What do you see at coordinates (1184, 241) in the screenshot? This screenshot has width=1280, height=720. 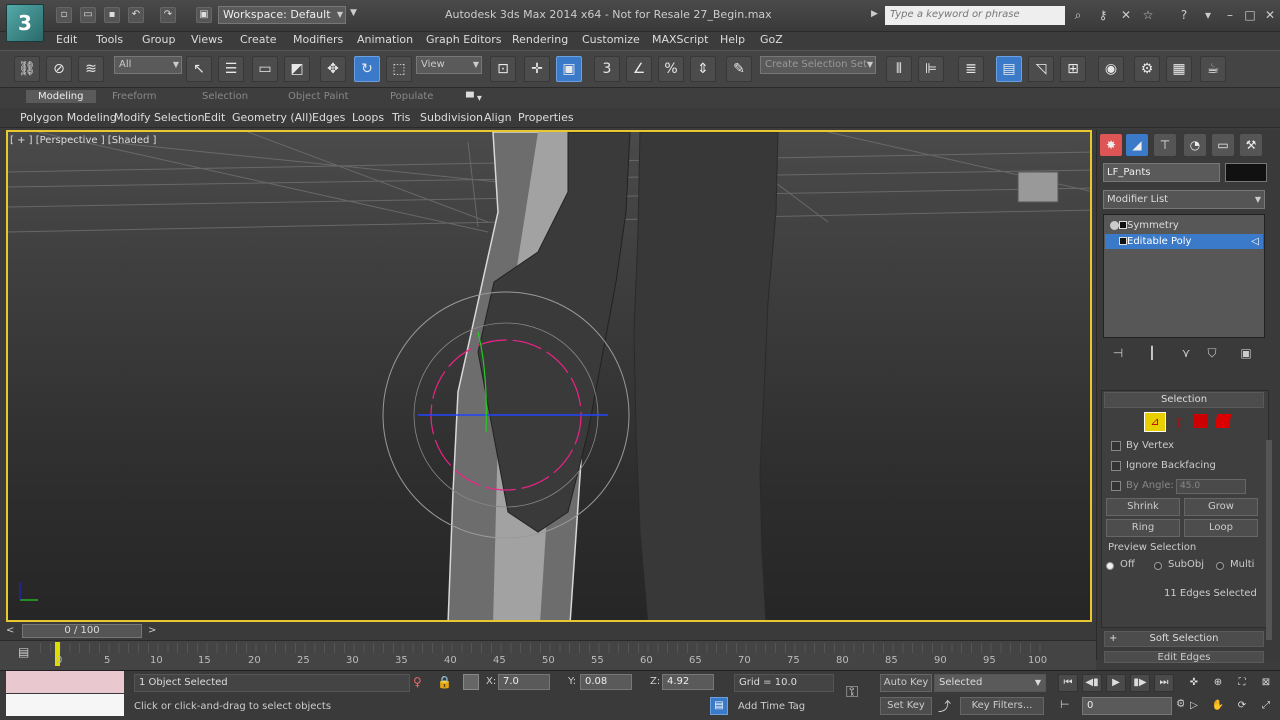 I see `stack-item-editable-poly: Editable Poly ◁` at bounding box center [1184, 241].